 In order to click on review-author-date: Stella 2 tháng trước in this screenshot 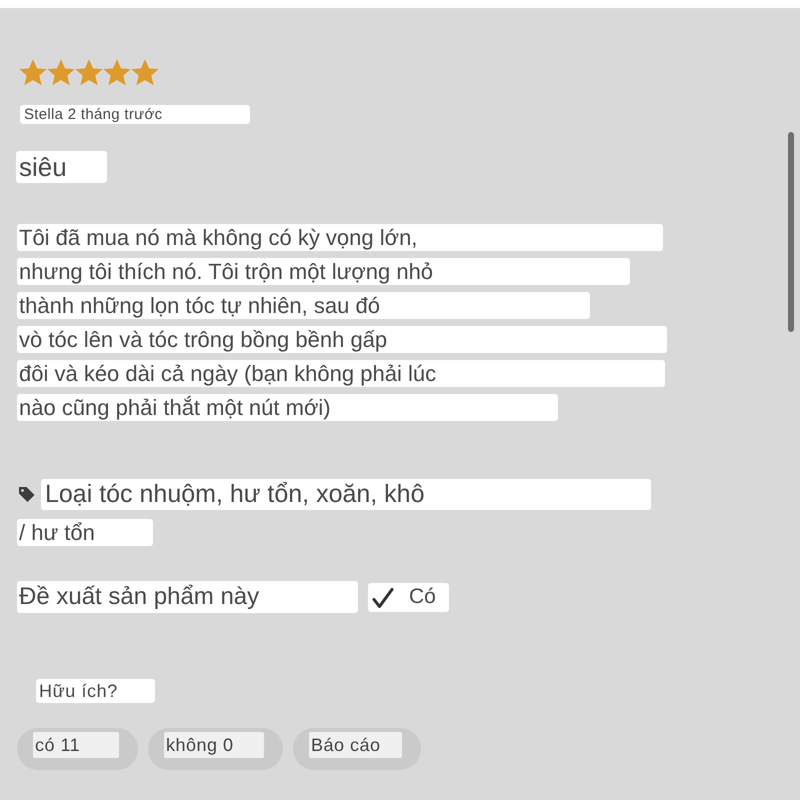, I will do `click(135, 114)`.